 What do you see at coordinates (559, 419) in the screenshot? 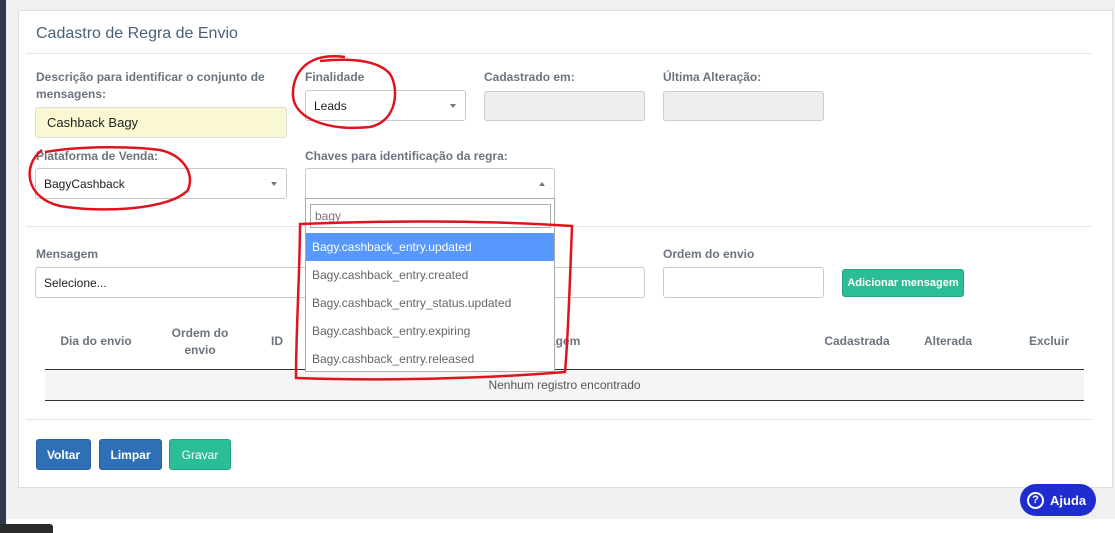
I see `footer-divider` at bounding box center [559, 419].